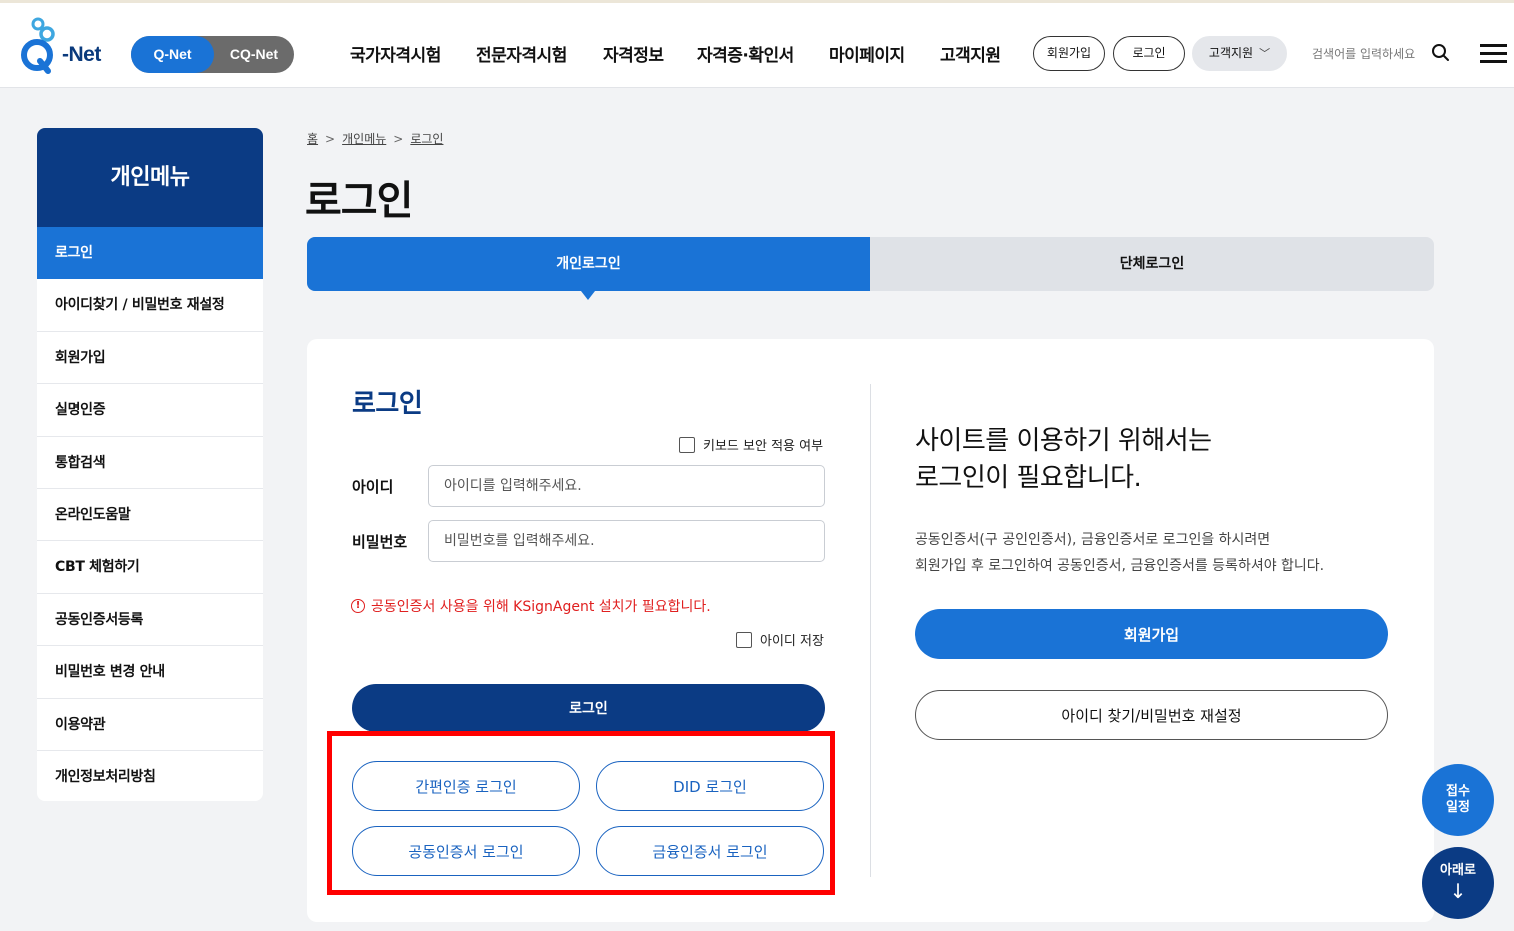 This screenshot has width=1514, height=931. I want to click on tab-personal-login: 개인로그인, so click(588, 268).